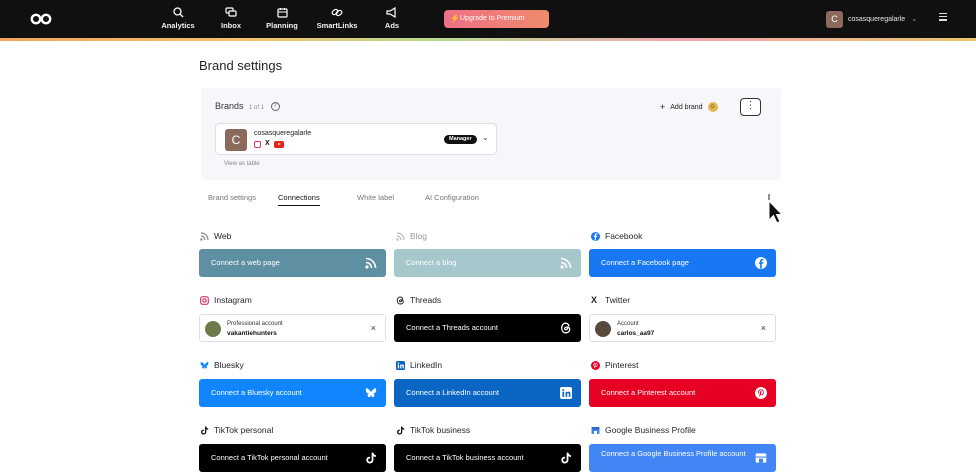 The height and width of the screenshot is (476, 976). Describe the element at coordinates (245, 262) in the screenshot. I see `connect-web-label: Connect a web page` at that location.